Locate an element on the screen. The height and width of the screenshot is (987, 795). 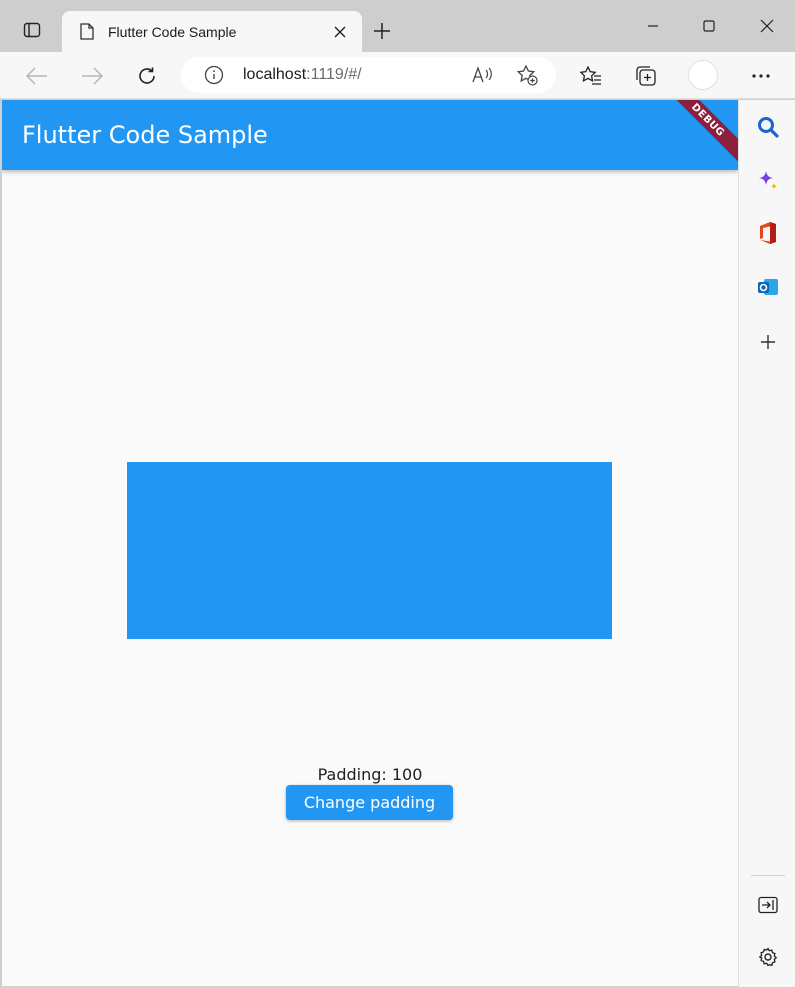
sidebar-outlook-button is located at coordinates (768, 287).